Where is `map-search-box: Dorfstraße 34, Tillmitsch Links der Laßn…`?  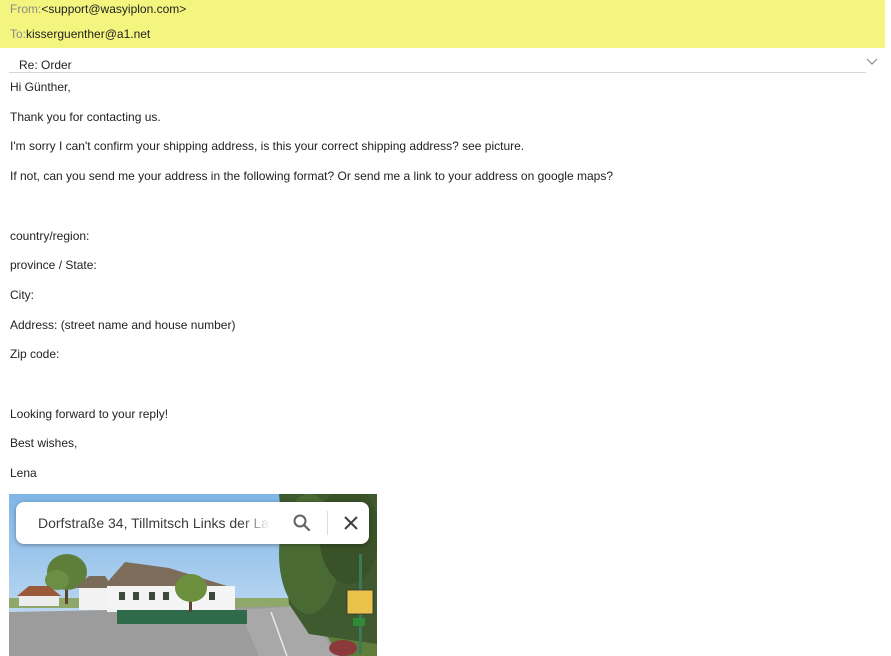 map-search-box: Dorfstraße 34, Tillmitsch Links der Laßn… is located at coordinates (192, 523).